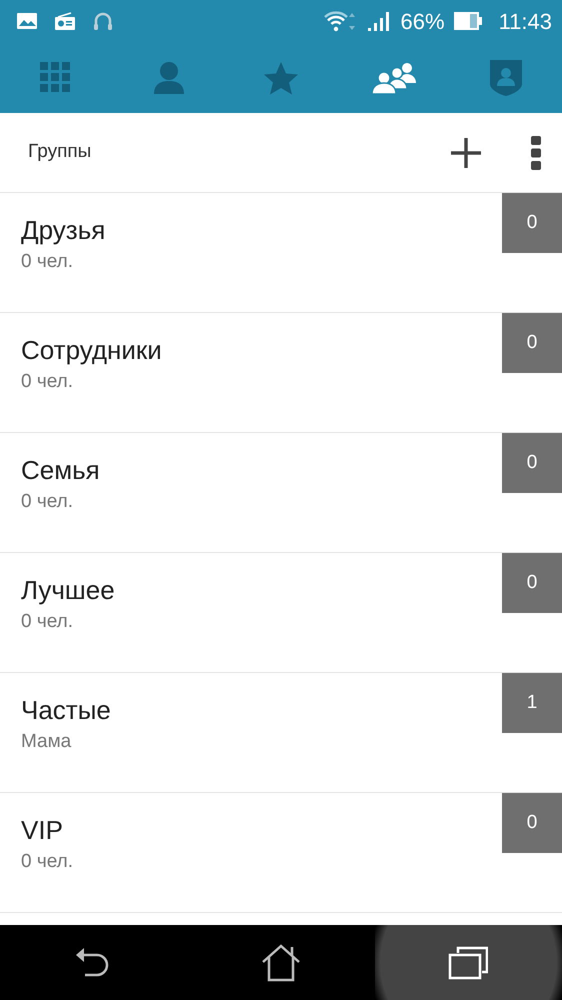  I want to click on recent-apps-button, so click(468, 962).